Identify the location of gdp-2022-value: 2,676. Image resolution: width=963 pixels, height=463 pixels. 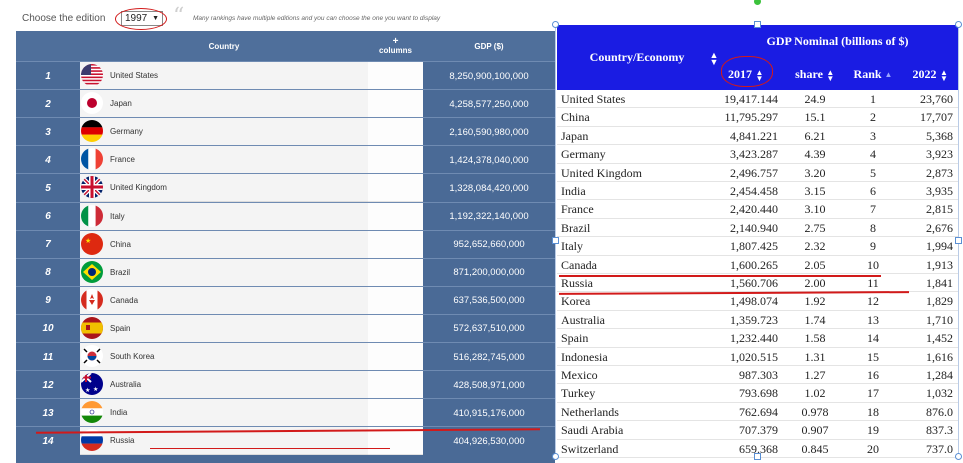
(939, 227).